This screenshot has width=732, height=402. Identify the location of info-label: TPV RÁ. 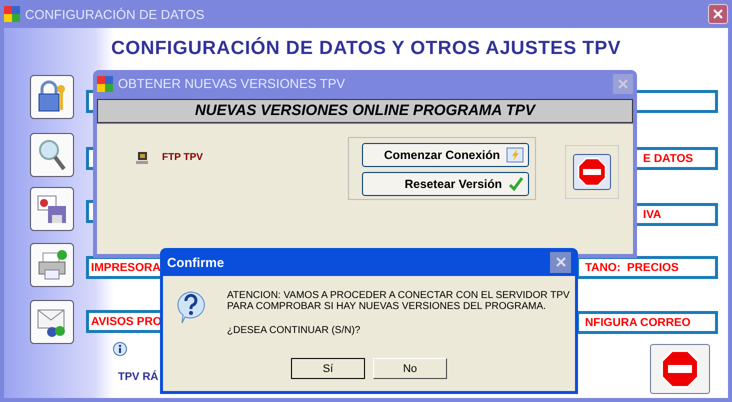
(138, 377).